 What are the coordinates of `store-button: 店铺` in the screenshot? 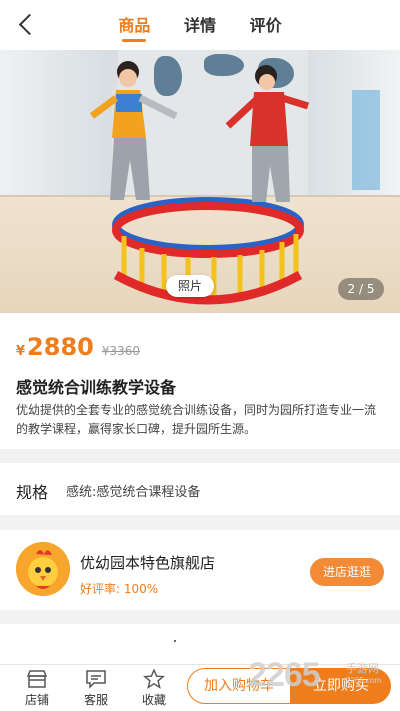 It's located at (37, 688).